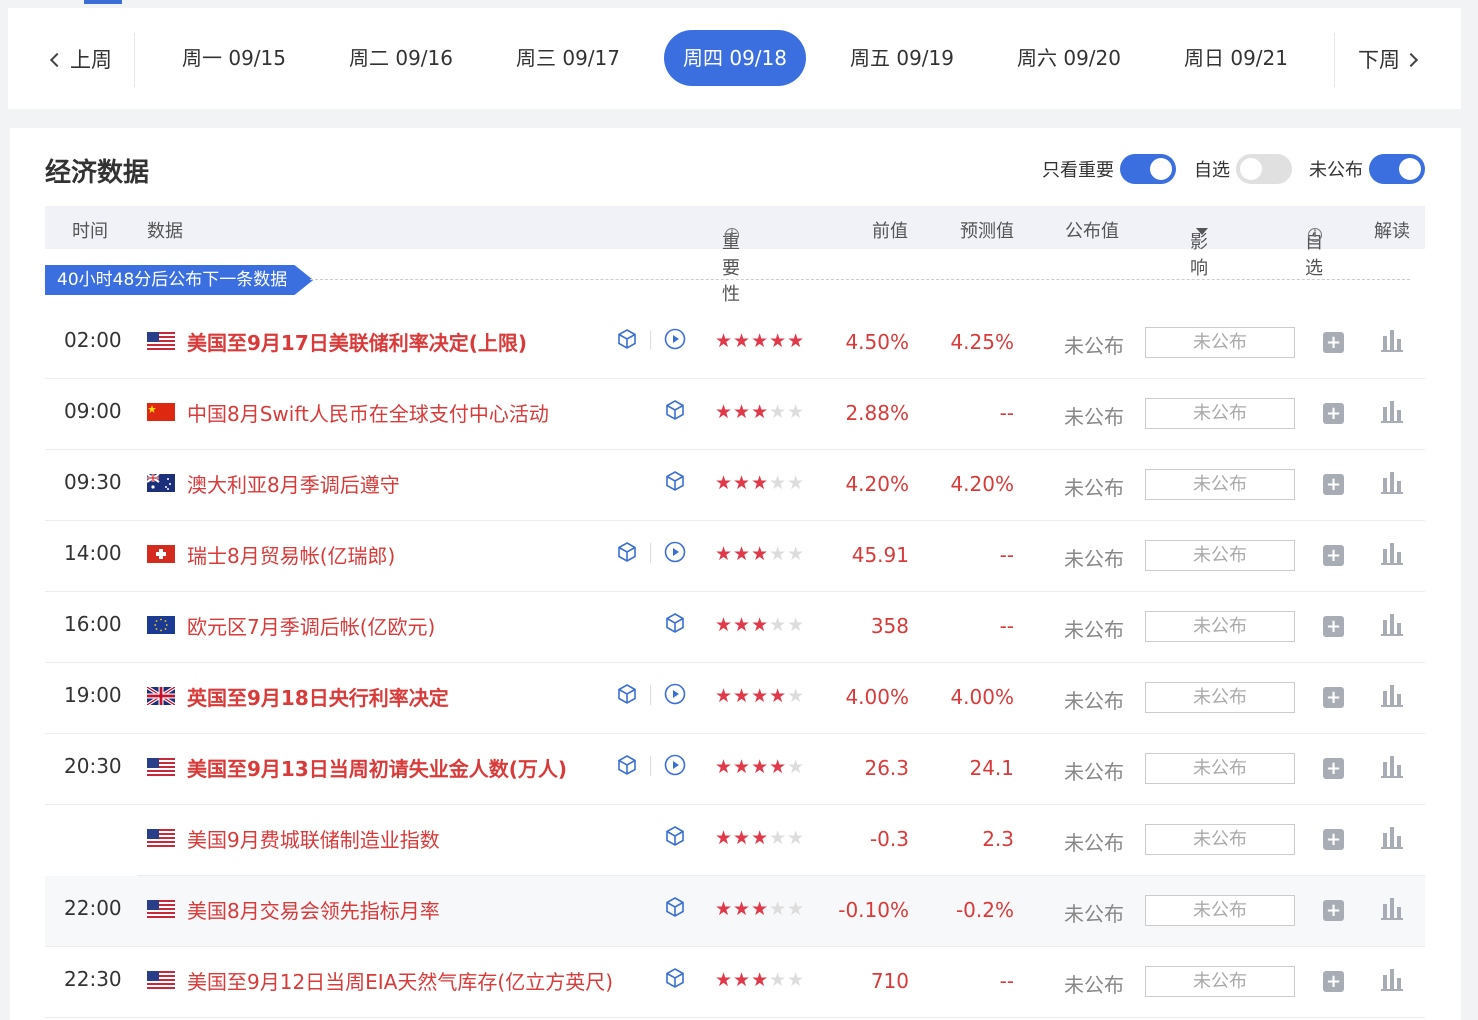 Image resolution: width=1478 pixels, height=1020 pixels. Describe the element at coordinates (93, 766) in the screenshot. I see `event-time: 20:30` at that location.